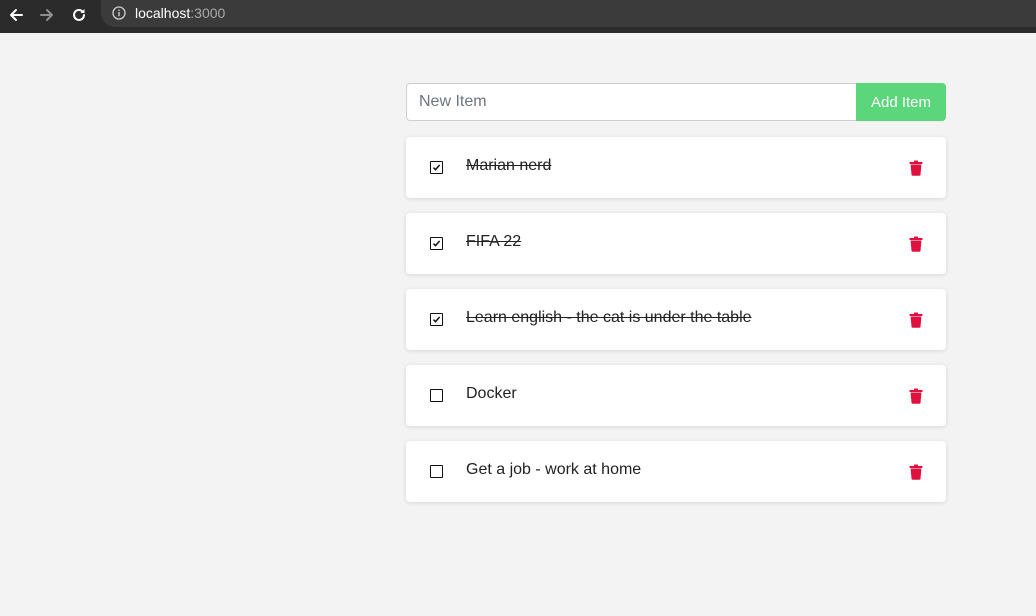 This screenshot has height=616, width=1036. I want to click on todo-label: Docker, so click(491, 393).